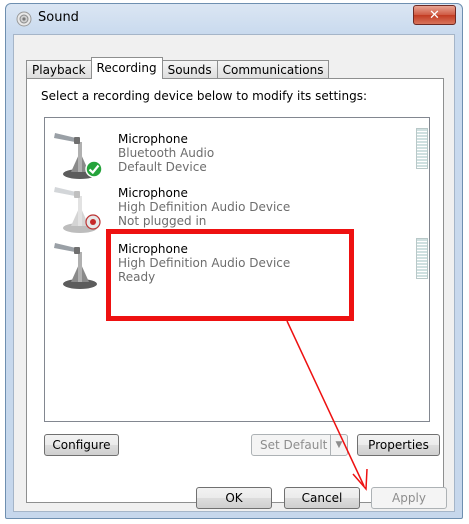 This screenshot has width=469, height=524. What do you see at coordinates (204, 207) in the screenshot?
I see `device-driver: High Definition Audio Device` at bounding box center [204, 207].